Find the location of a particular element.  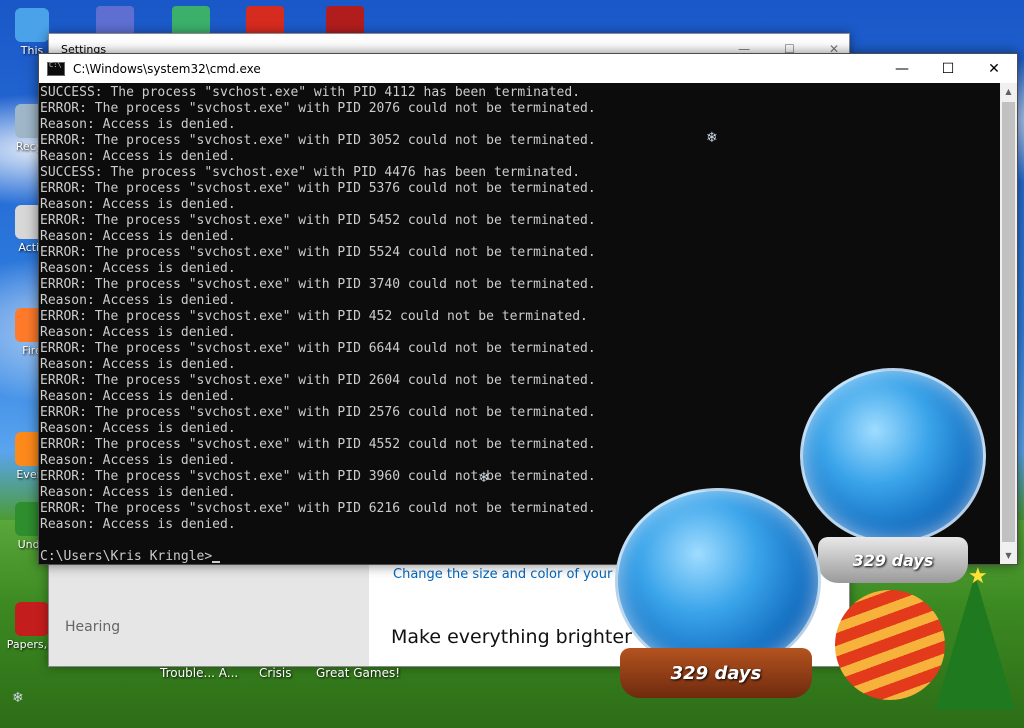

scroll-down-icon: ▼ is located at coordinates (1008, 555).